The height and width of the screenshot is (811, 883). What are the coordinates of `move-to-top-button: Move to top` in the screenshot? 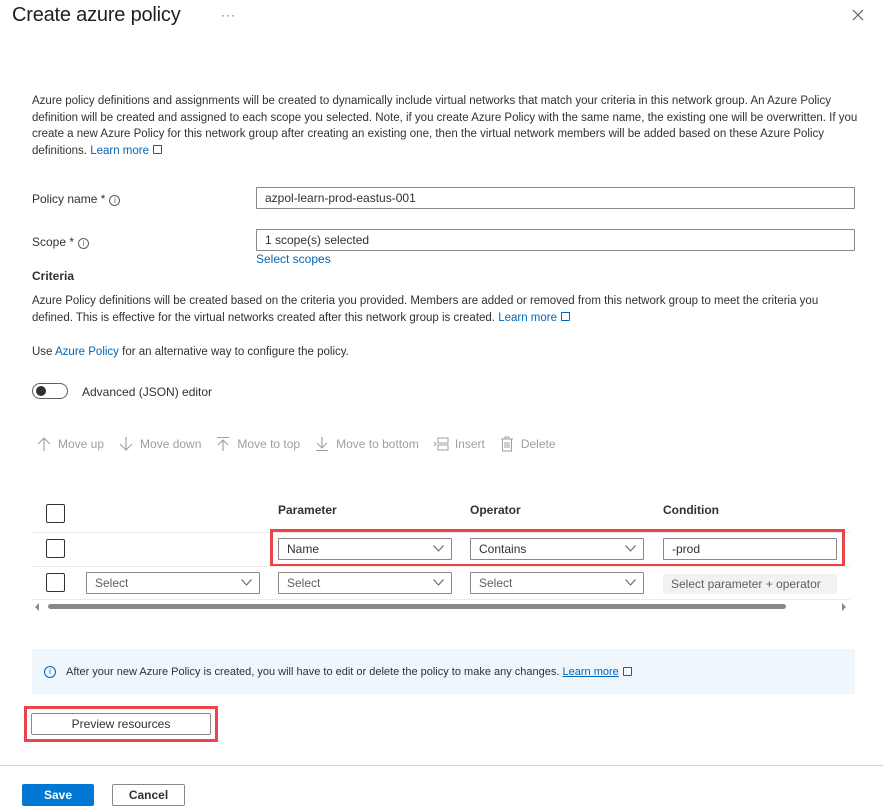 It's located at (257, 444).